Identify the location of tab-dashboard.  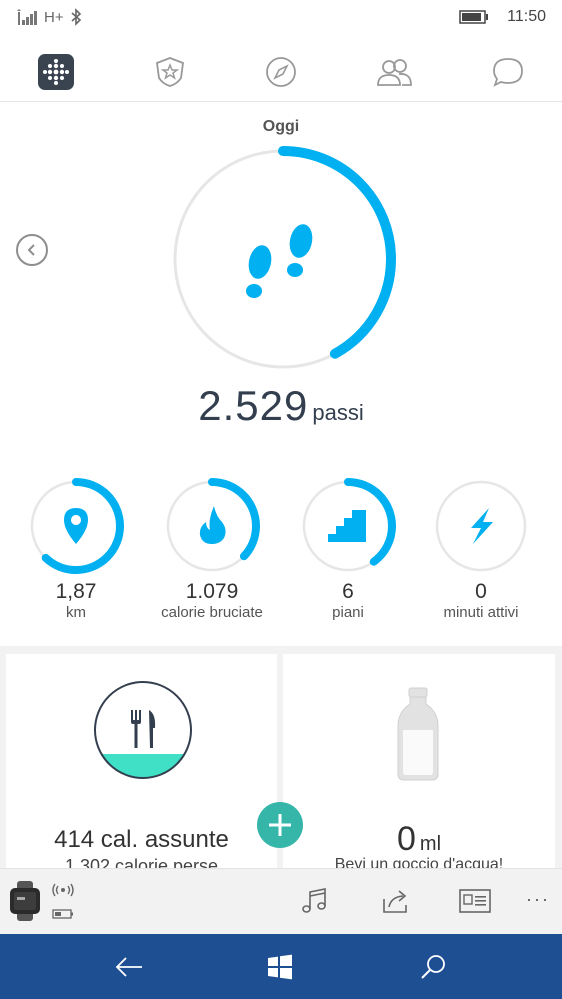
(56, 72).